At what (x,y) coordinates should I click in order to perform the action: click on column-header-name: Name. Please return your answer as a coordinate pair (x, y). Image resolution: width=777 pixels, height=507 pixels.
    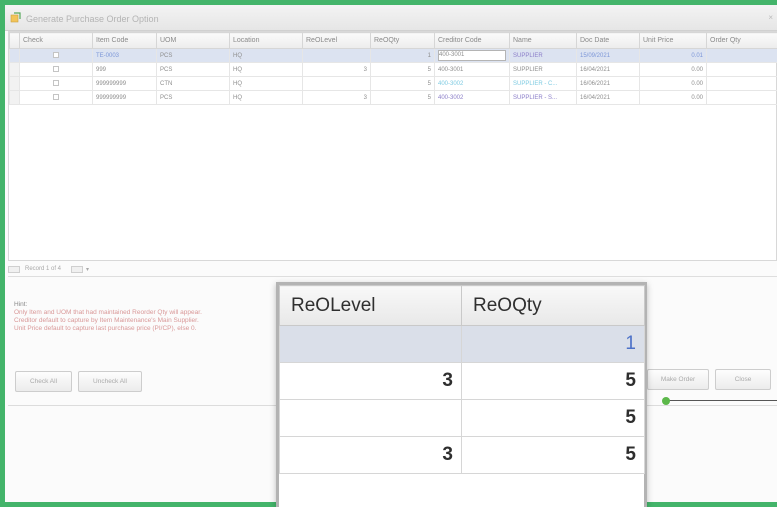
    Looking at the image, I should click on (543, 40).